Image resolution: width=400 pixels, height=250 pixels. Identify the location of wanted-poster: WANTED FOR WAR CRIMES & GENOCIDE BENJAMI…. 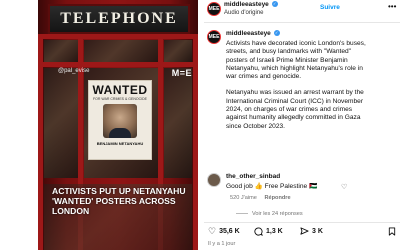
(120, 120).